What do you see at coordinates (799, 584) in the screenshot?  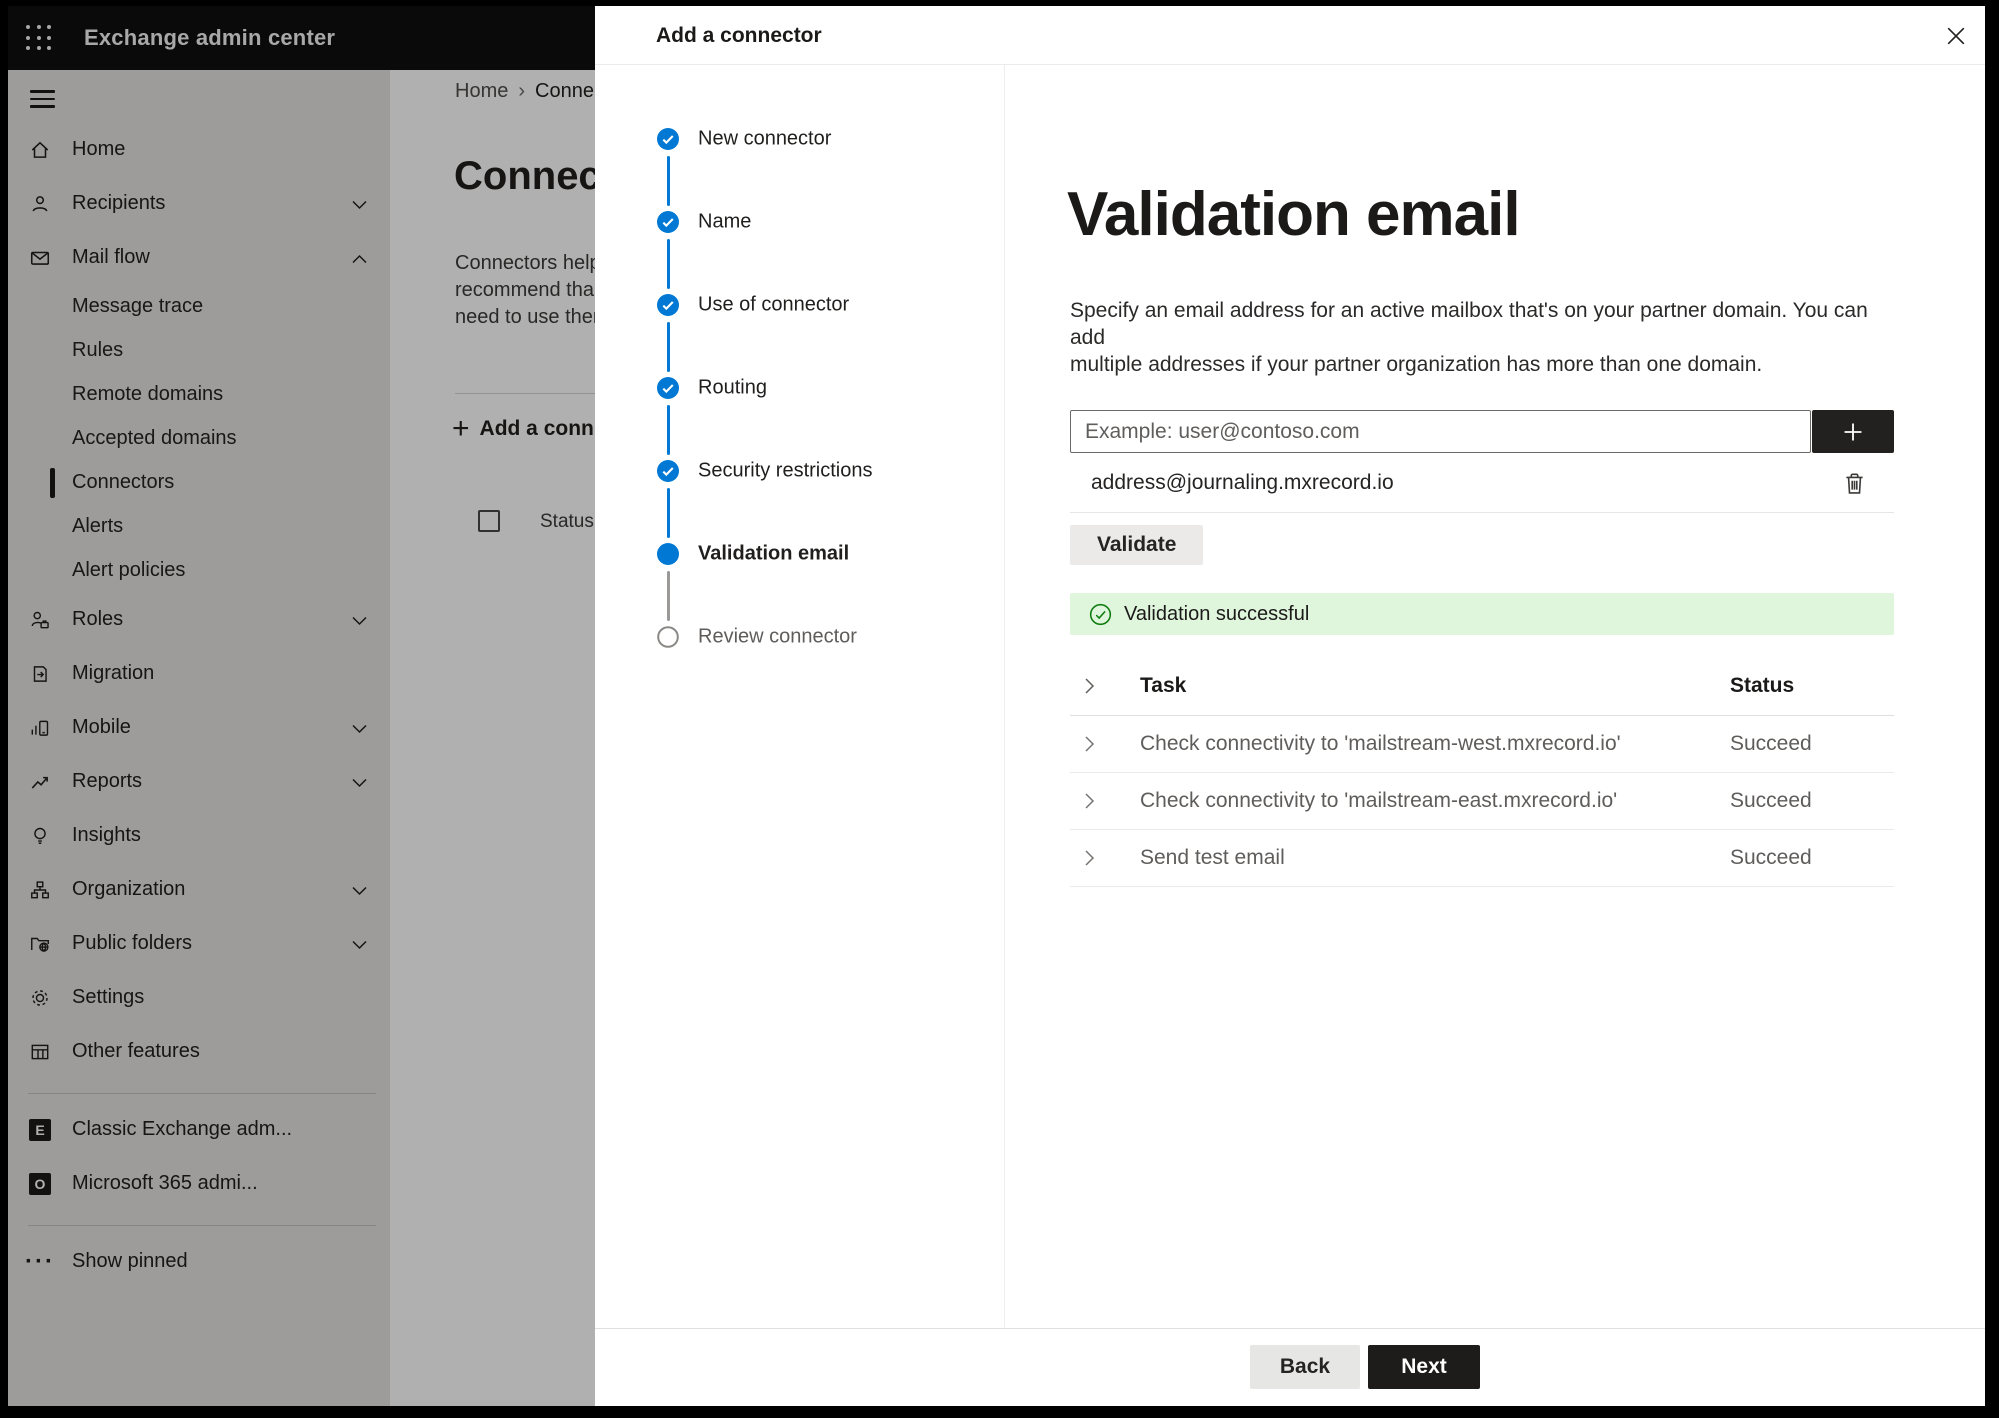 I see `step-validation-email: Validation email` at bounding box center [799, 584].